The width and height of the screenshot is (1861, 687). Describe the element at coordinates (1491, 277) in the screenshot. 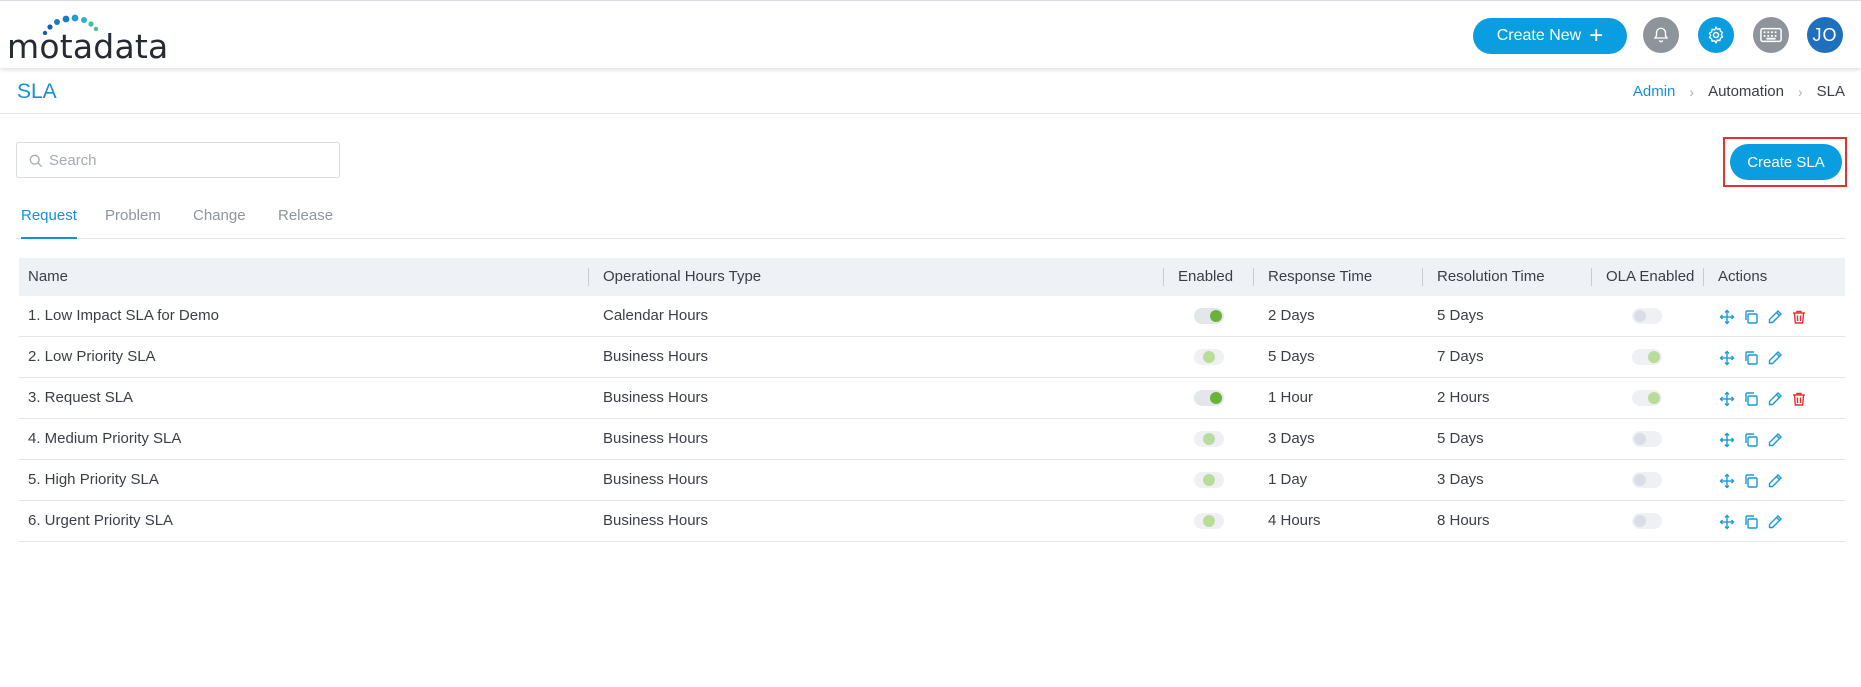

I see `column-resolution-time: Resolution Time` at that location.